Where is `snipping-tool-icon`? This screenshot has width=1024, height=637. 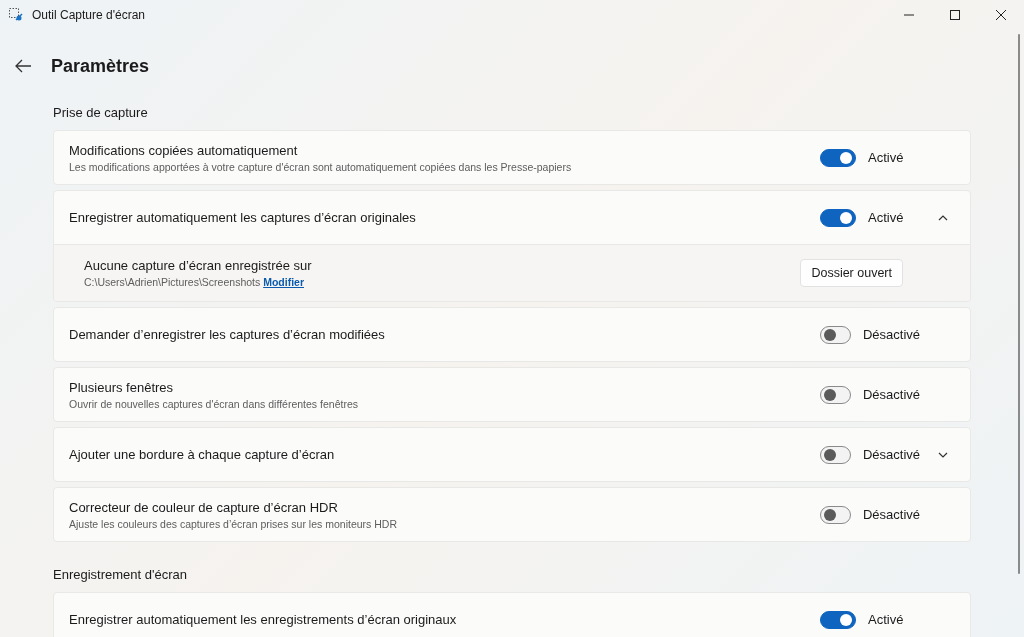
snipping-tool-icon is located at coordinates (16, 15).